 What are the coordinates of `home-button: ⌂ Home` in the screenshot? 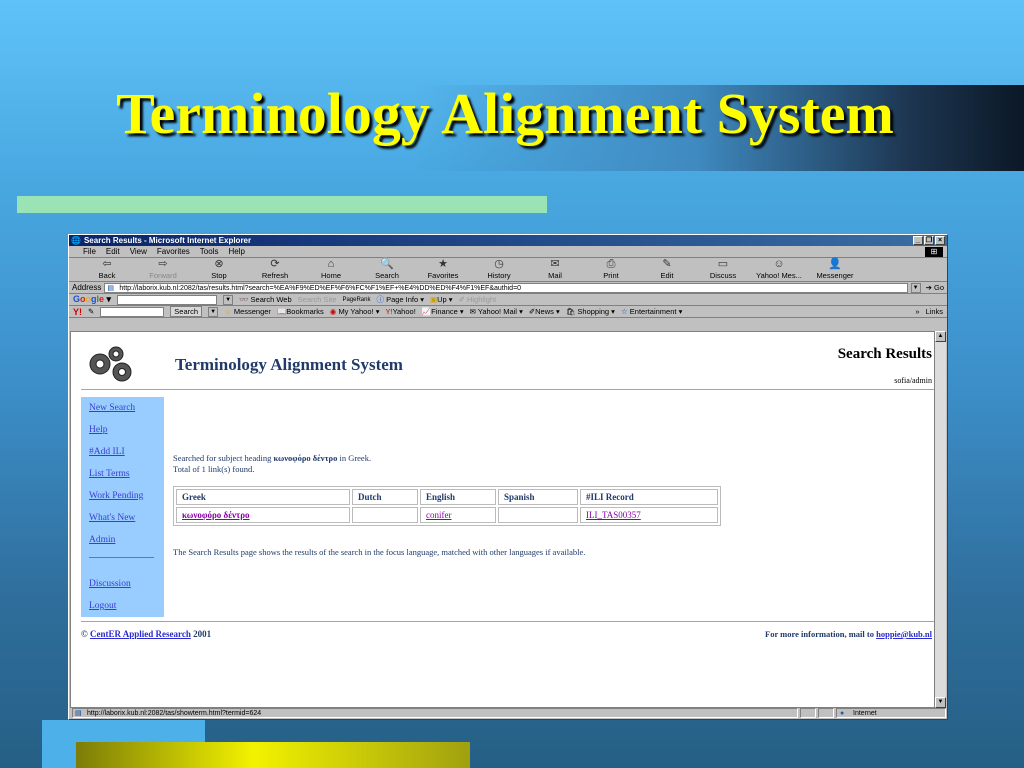 It's located at (331, 269).